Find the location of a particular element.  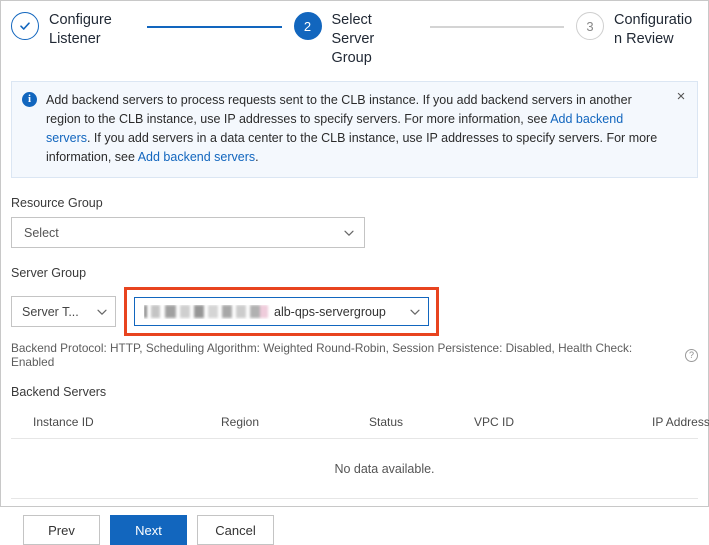

step-3-circle: 3 is located at coordinates (590, 26).